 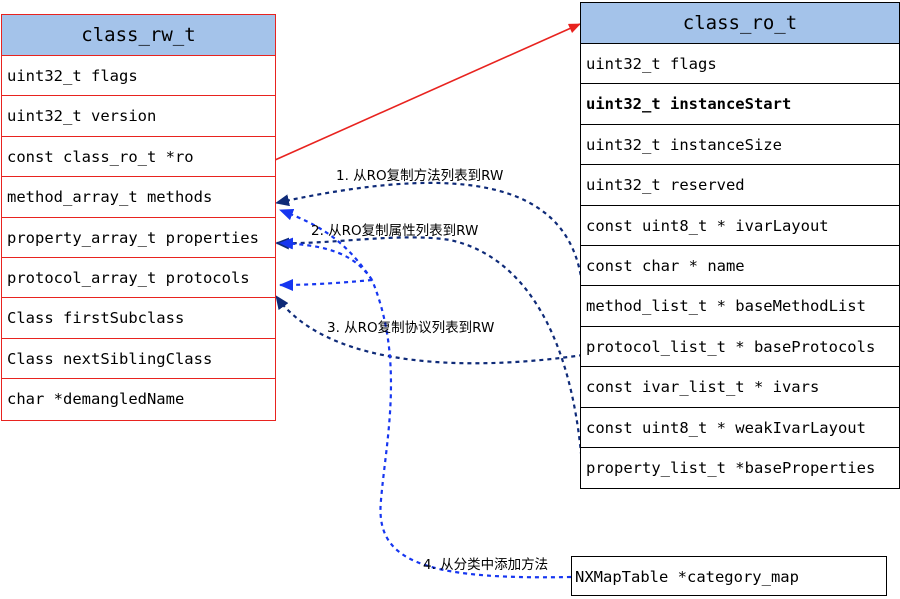 What do you see at coordinates (138, 238) in the screenshot?
I see `rw-field-properties: property_array_t properties` at bounding box center [138, 238].